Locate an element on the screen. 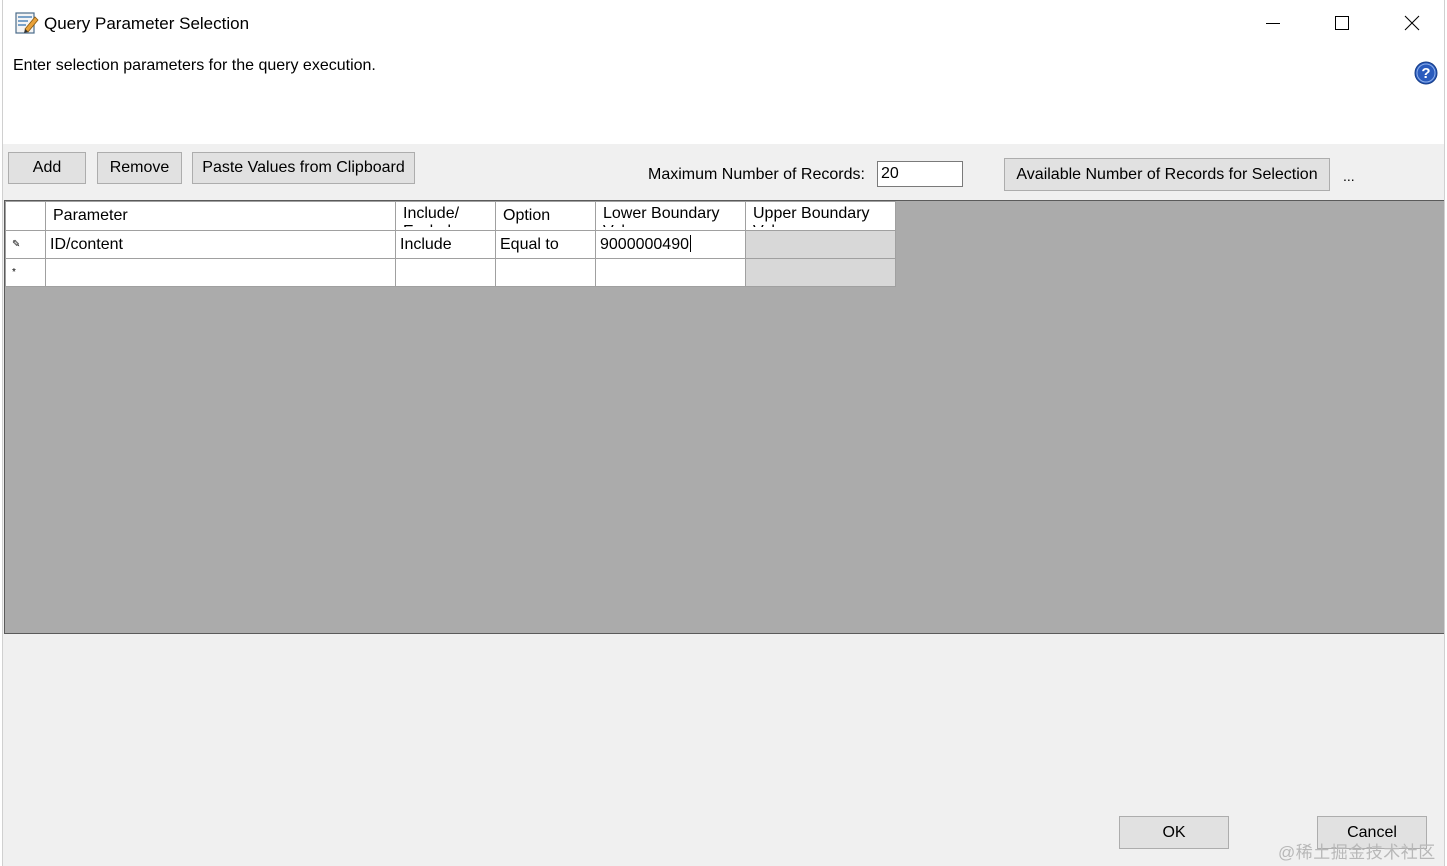  help-icon: ? is located at coordinates (1426, 73).